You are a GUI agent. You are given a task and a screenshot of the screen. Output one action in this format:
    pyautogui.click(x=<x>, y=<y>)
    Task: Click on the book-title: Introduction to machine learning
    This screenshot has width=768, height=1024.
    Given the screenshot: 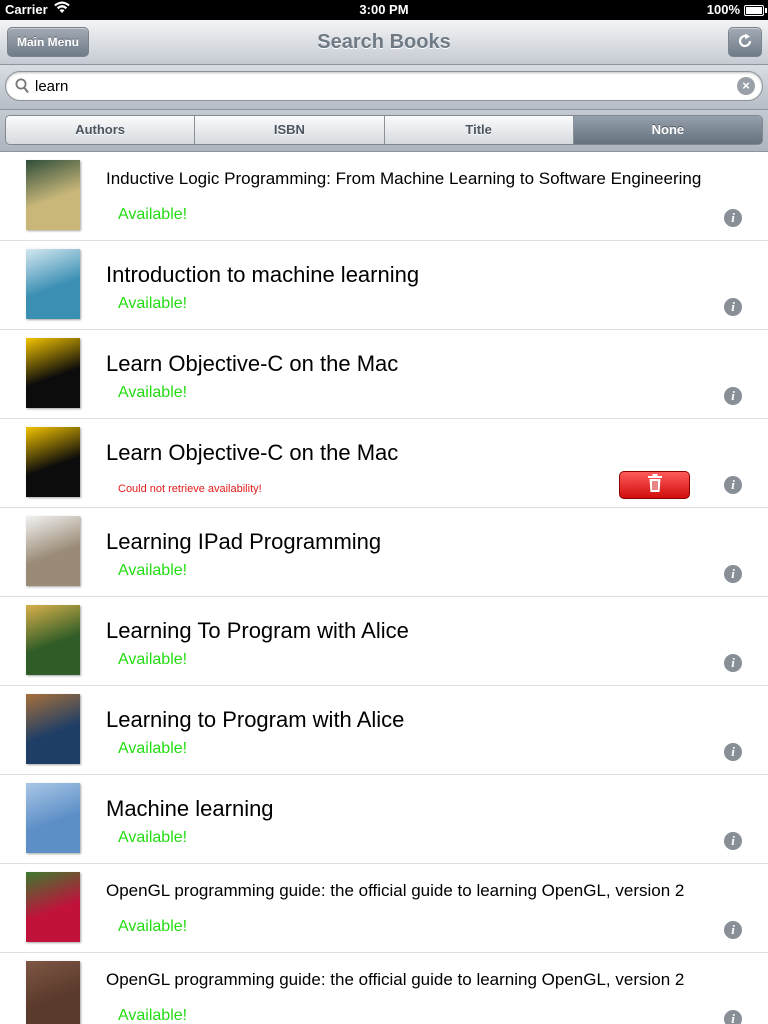 What is the action you would take?
    pyautogui.click(x=263, y=274)
    